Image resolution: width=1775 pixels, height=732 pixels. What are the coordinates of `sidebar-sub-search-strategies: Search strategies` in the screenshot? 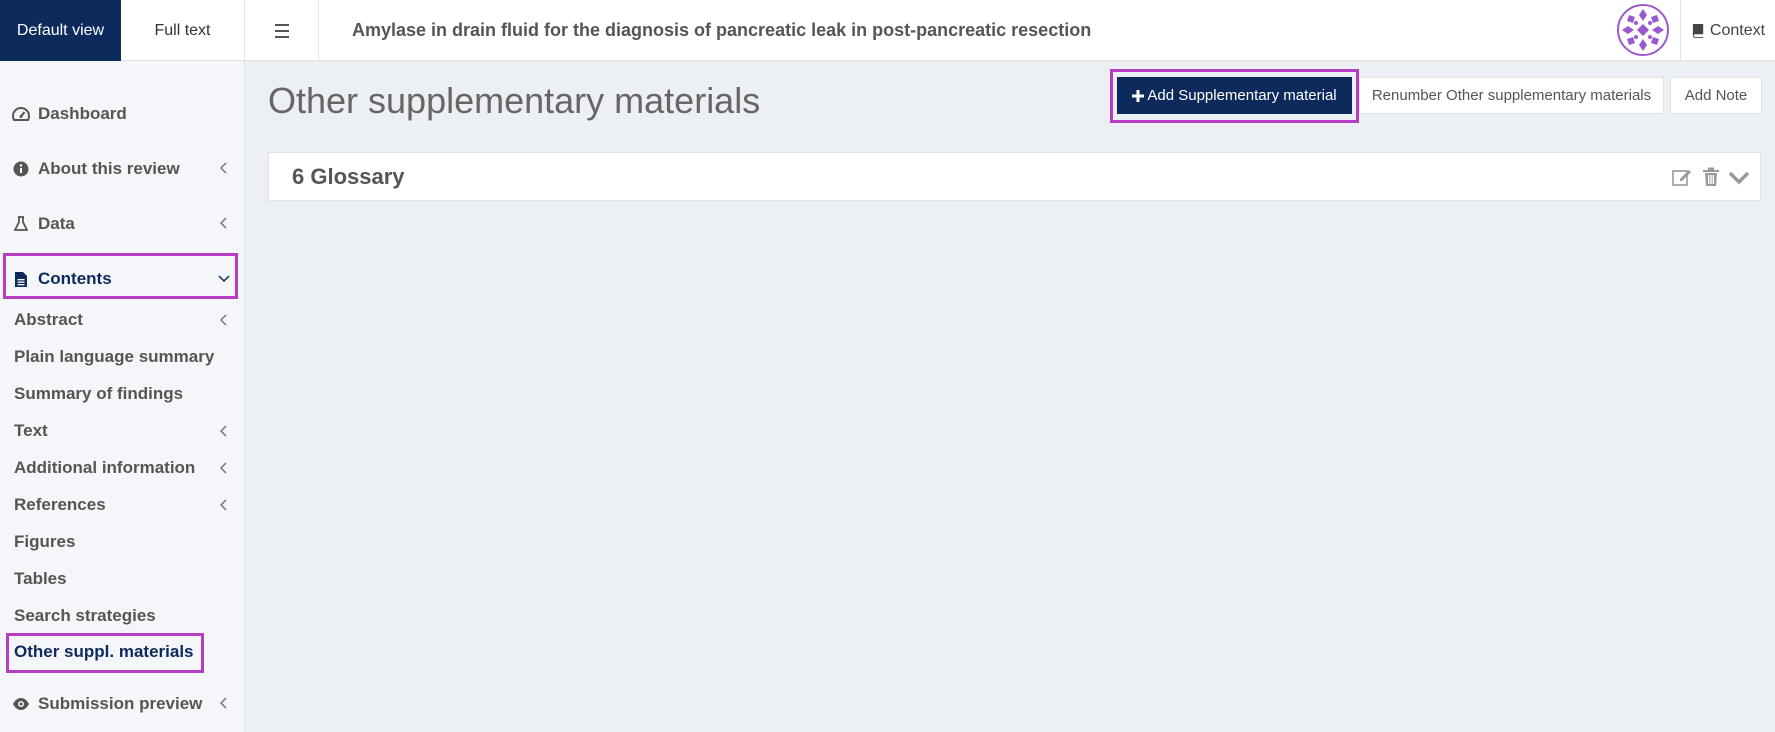 It's located at (122, 616).